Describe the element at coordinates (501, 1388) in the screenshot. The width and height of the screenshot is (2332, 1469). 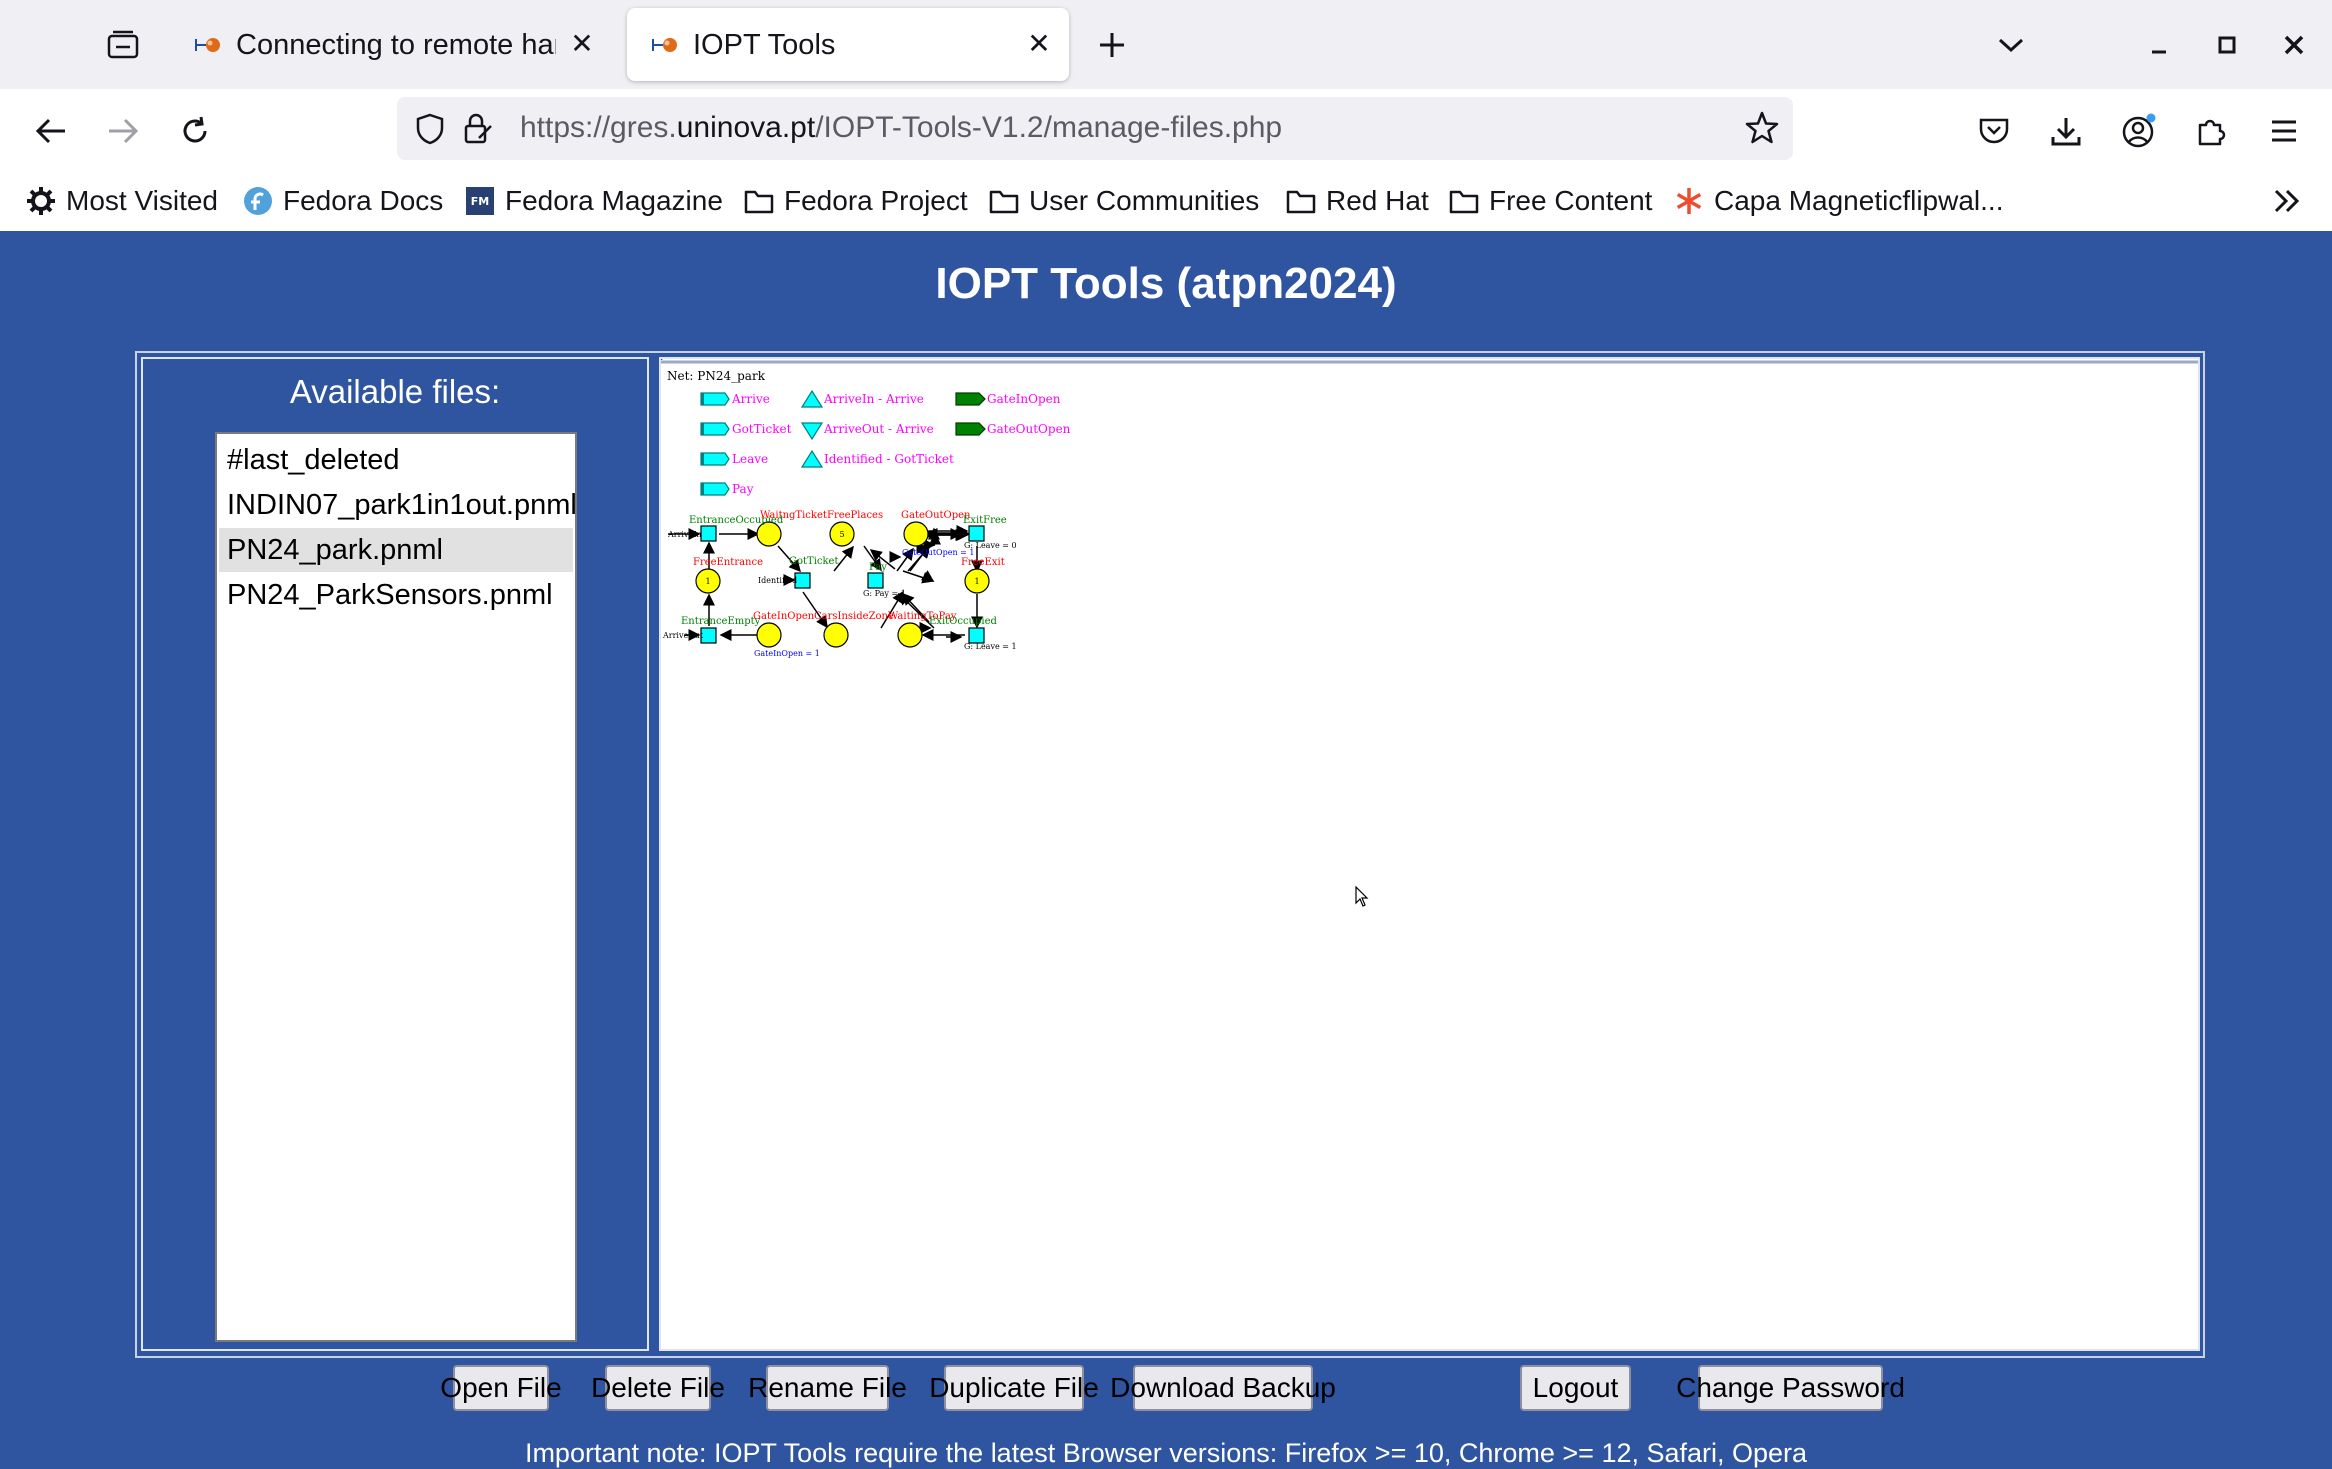
I see `open-file-button: Open File` at that location.